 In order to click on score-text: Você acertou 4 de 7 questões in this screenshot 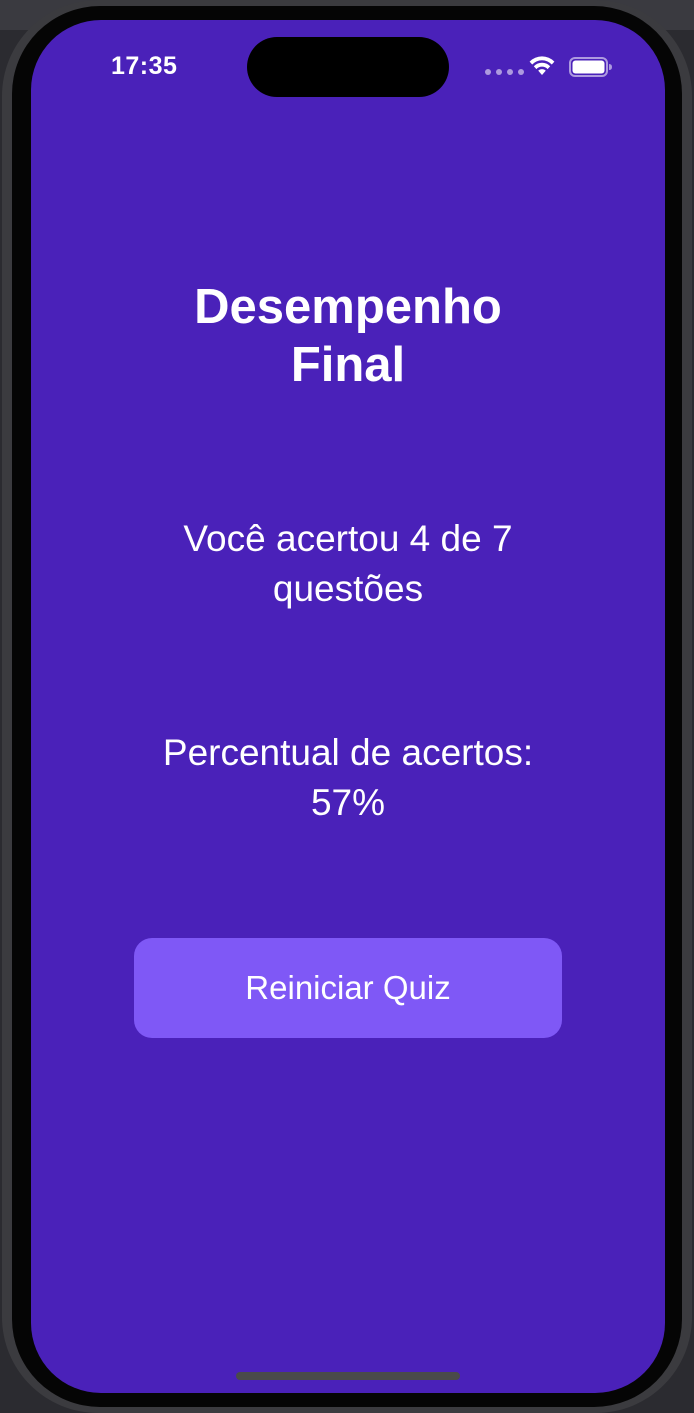, I will do `click(348, 563)`.